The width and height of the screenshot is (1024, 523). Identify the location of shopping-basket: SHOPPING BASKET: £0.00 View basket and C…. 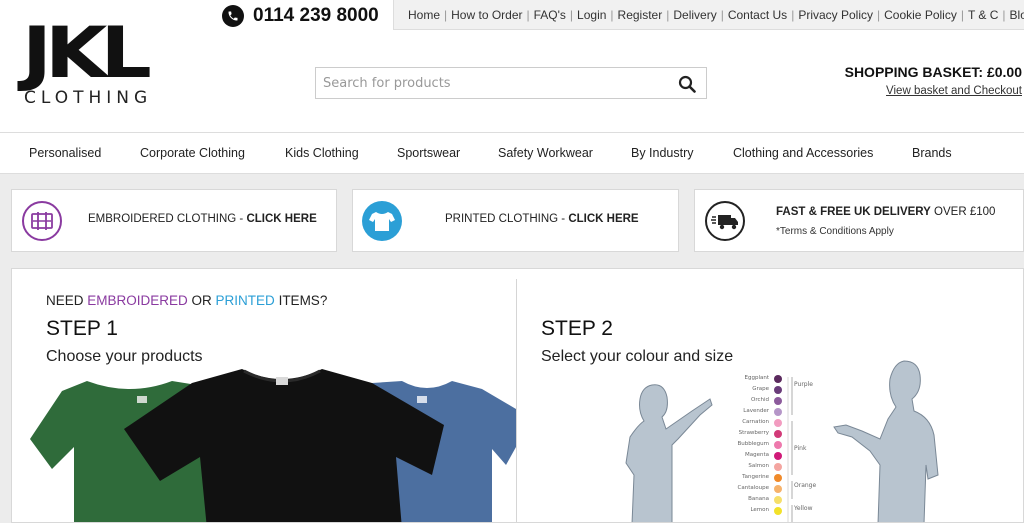
(933, 80).